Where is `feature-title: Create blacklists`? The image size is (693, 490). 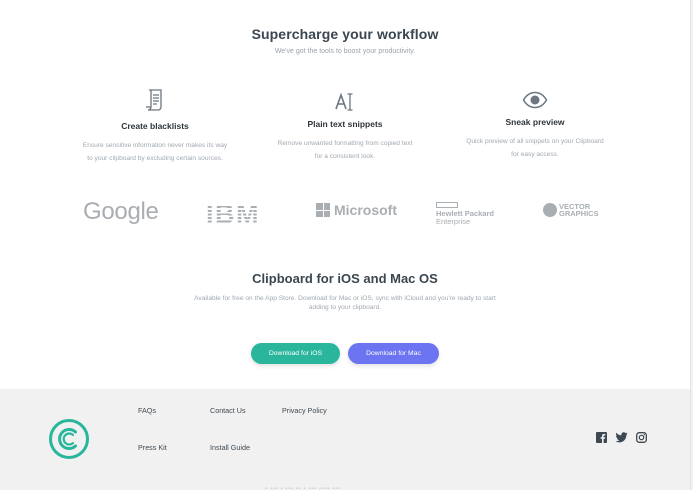
feature-title: Create blacklists is located at coordinates (155, 126).